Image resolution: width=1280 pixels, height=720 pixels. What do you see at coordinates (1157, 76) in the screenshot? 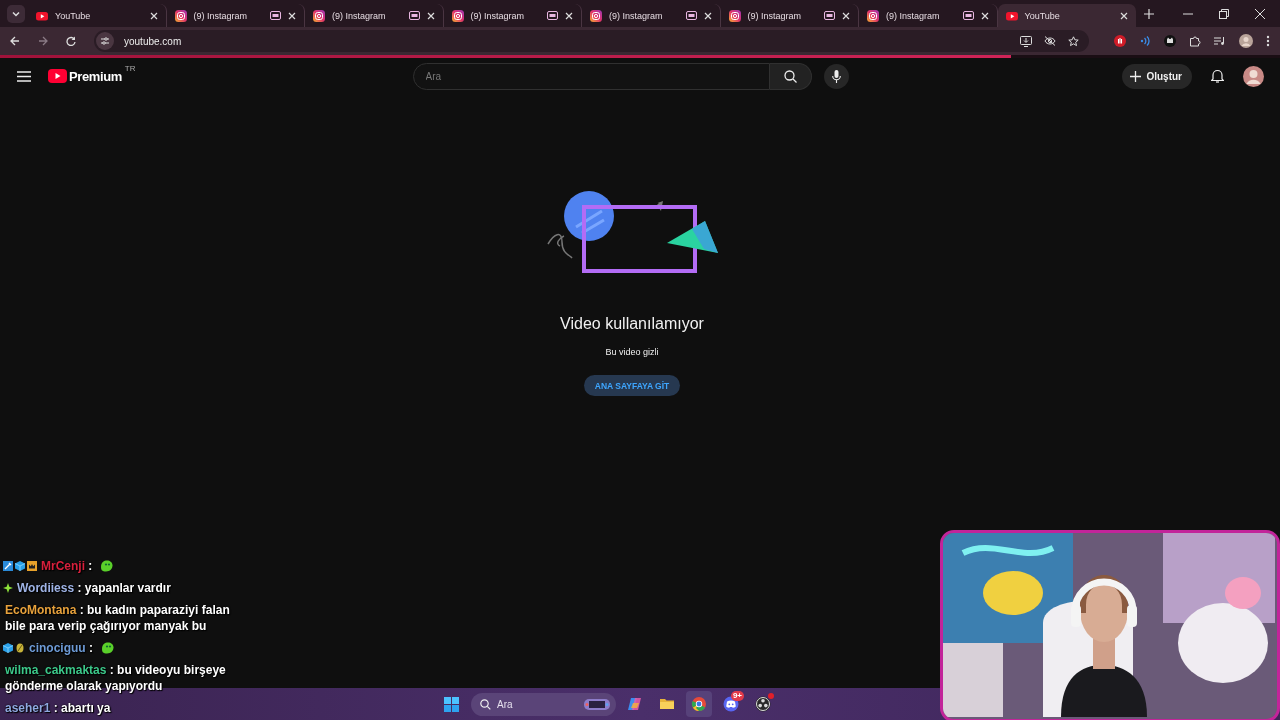
I see `create-button: Oluştur` at bounding box center [1157, 76].